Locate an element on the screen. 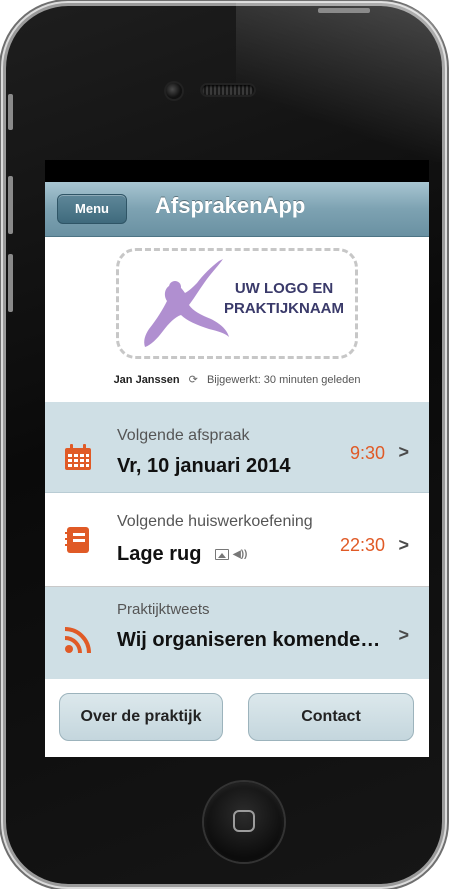 The height and width of the screenshot is (889, 451). calendar-icon is located at coordinates (78, 457).